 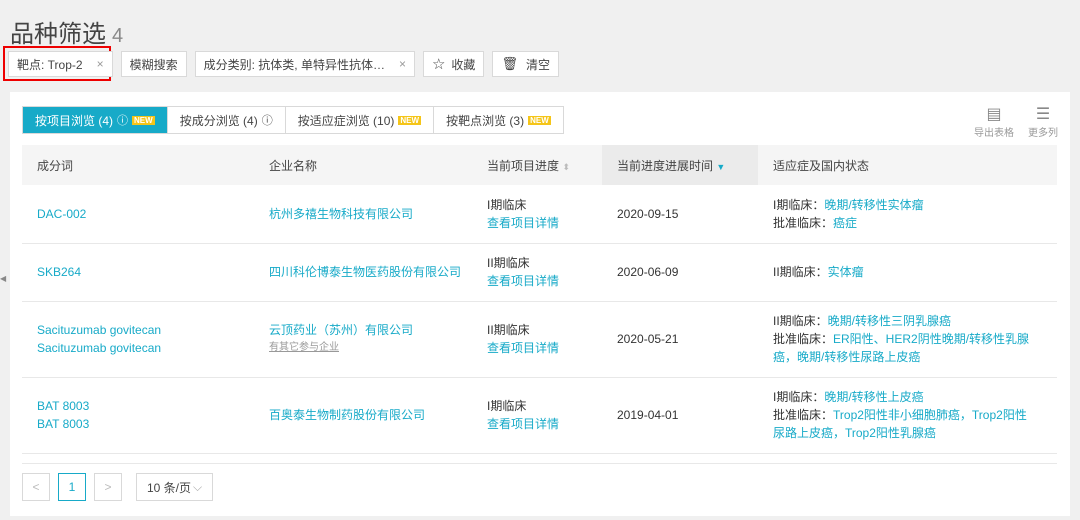 What do you see at coordinates (846, 272) in the screenshot?
I see `indication-link: 实体瘤` at bounding box center [846, 272].